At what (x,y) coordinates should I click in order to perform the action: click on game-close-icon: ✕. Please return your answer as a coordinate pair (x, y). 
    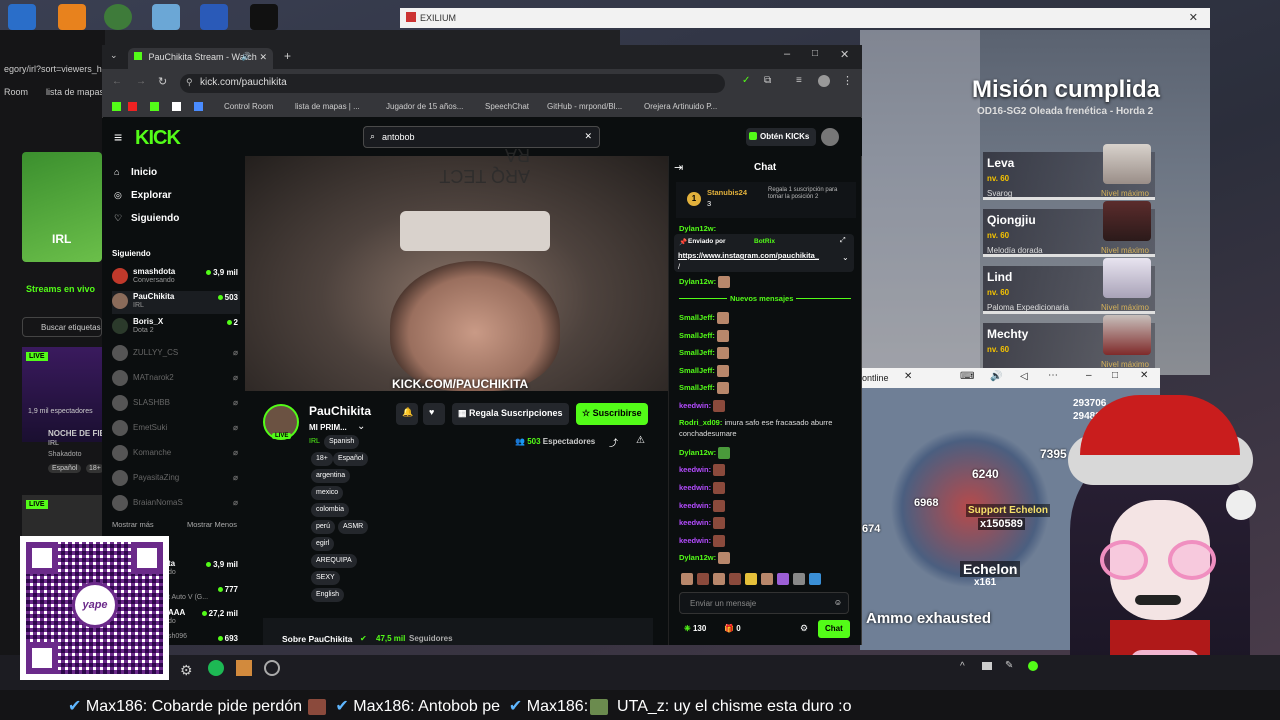
    Looking at the image, I should click on (1193, 17).